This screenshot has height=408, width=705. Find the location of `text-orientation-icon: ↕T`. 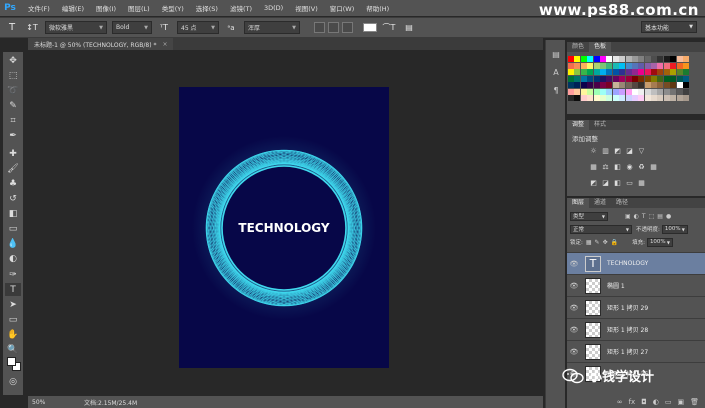

text-orientation-icon: ↕T is located at coordinates (32, 28).